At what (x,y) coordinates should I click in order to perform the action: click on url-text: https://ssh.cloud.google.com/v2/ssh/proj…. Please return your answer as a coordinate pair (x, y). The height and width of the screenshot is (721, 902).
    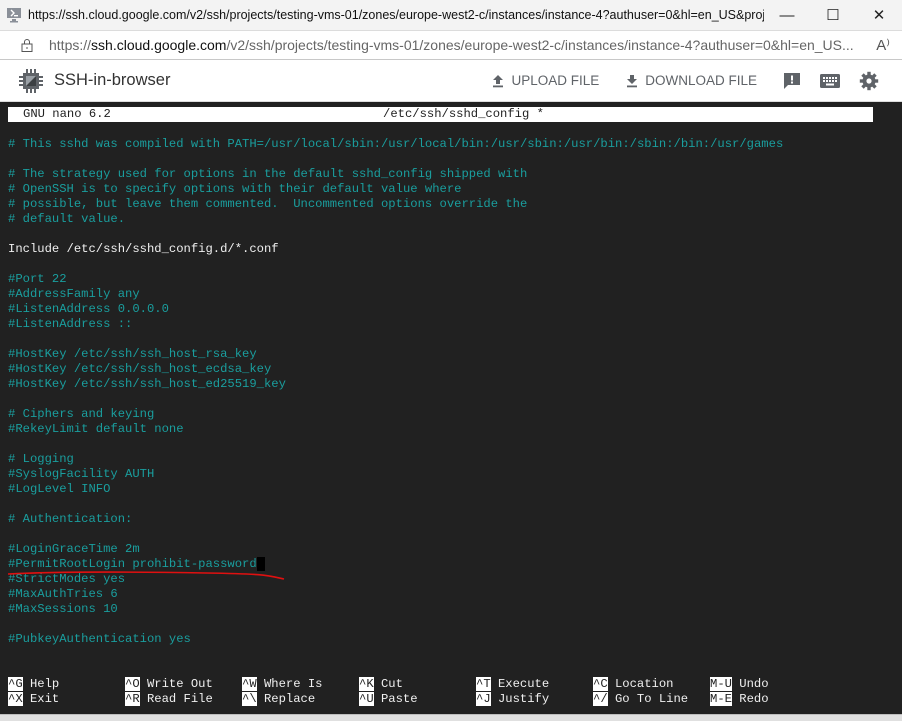
    Looking at the image, I should click on (458, 45).